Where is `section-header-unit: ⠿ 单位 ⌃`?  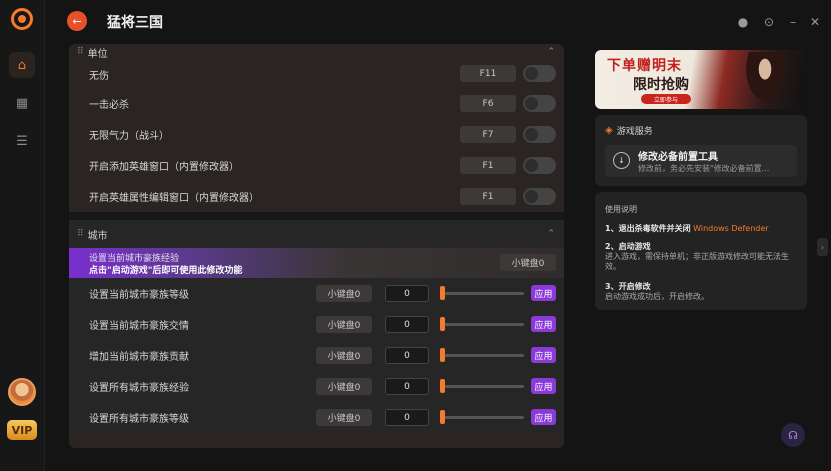
section-header-unit: ⠿ 单位 ⌃ is located at coordinates (316, 52).